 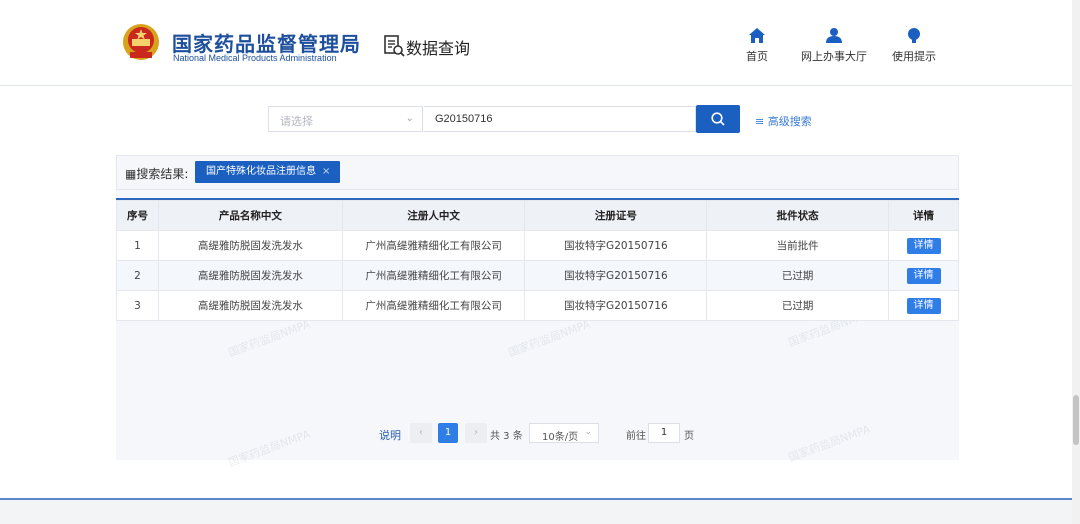 What do you see at coordinates (757, 46) in the screenshot?
I see `nav-home: 首页` at bounding box center [757, 46].